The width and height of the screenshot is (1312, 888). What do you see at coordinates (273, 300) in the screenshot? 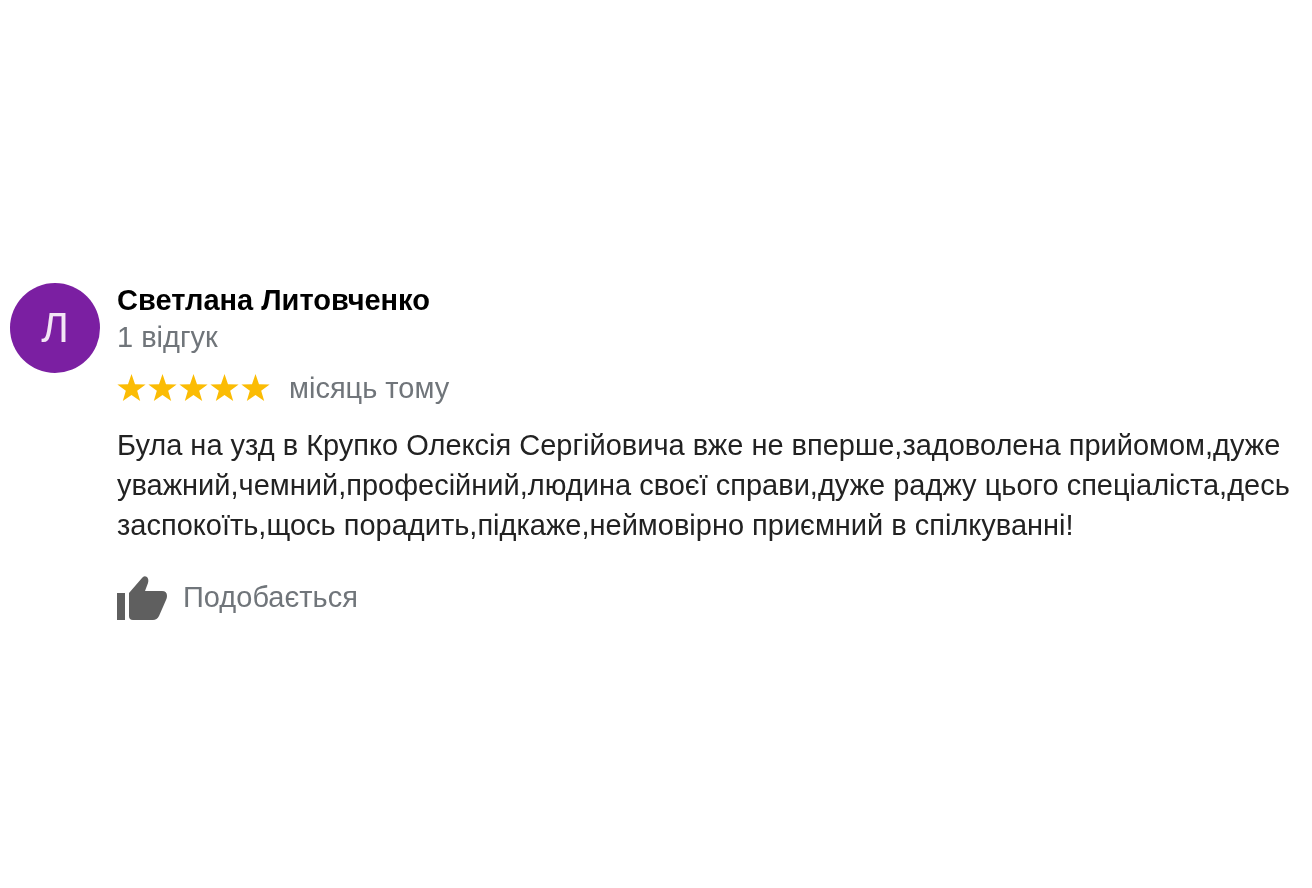
I see `reviewer-name: Светлана Литовченко` at bounding box center [273, 300].